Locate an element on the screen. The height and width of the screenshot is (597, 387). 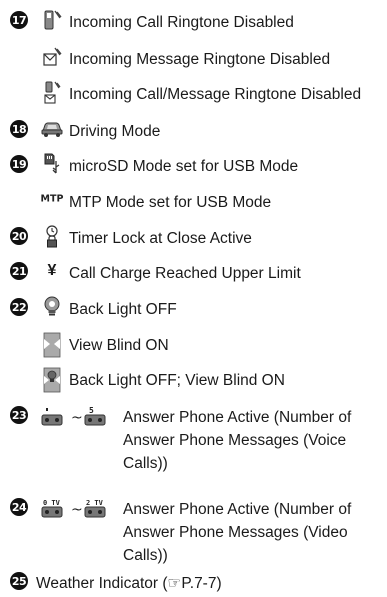
timer-lock-icon is located at coordinates (52, 236).